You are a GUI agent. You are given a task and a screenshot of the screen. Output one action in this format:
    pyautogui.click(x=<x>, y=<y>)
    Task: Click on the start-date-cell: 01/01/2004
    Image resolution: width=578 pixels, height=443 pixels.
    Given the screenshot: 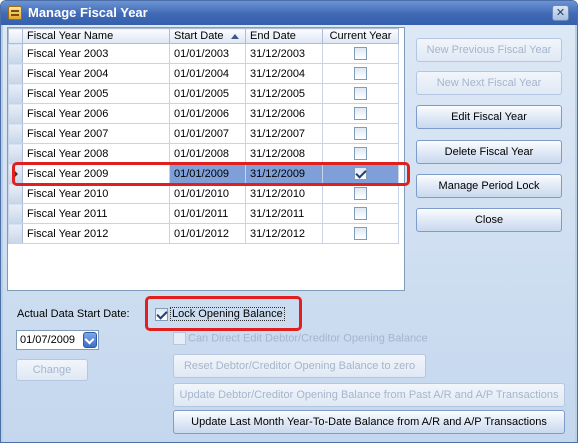 What is the action you would take?
    pyautogui.click(x=207, y=73)
    